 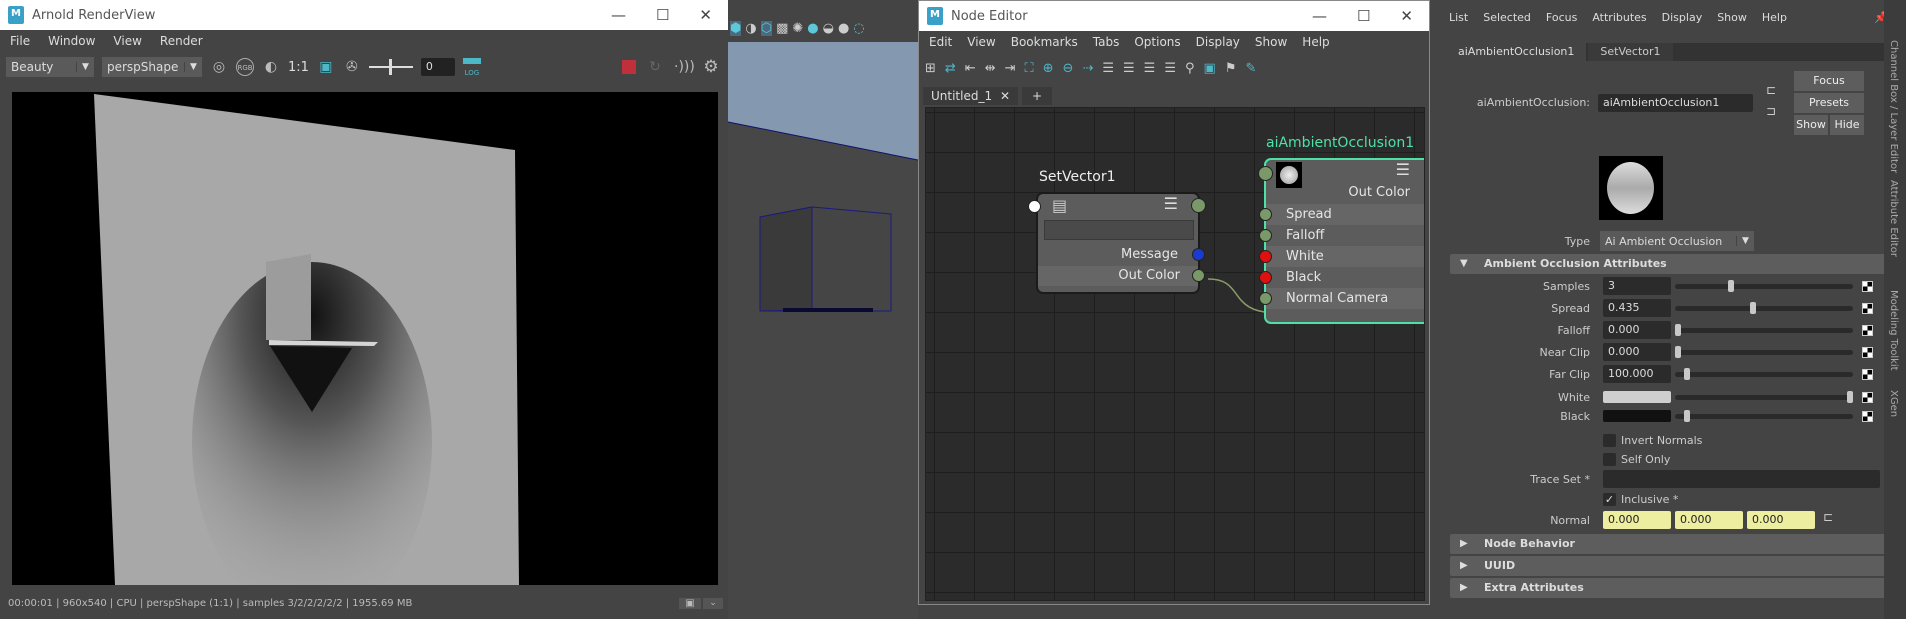 What do you see at coordinates (690, 603) in the screenshot?
I see `snapshot-button: ▣` at bounding box center [690, 603].